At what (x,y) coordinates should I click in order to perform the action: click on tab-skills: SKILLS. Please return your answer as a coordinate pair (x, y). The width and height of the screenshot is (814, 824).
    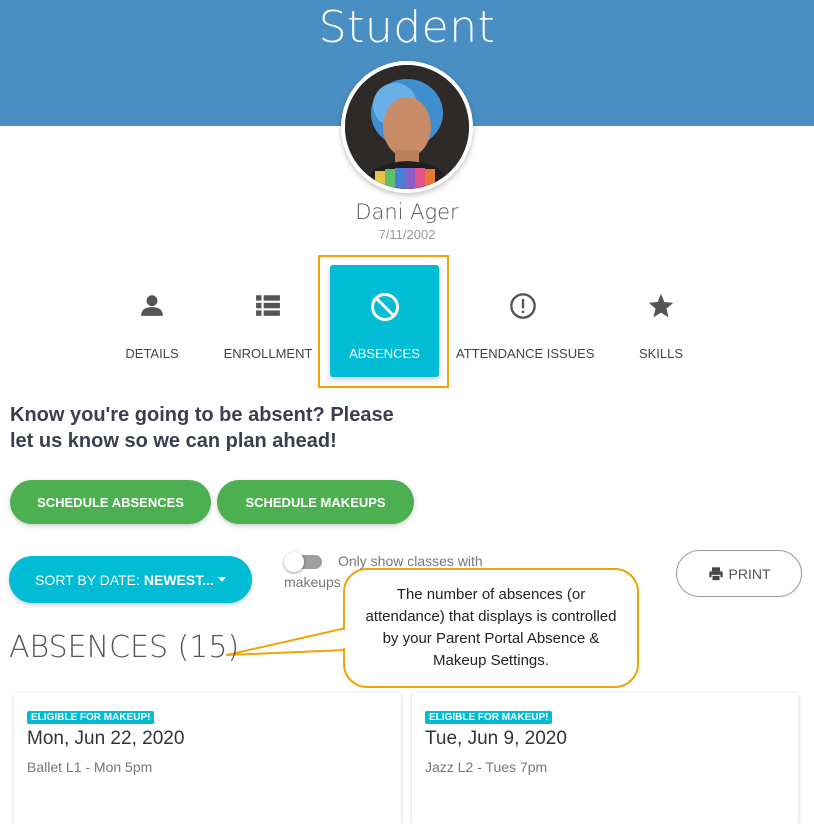
    Looking at the image, I should click on (661, 321).